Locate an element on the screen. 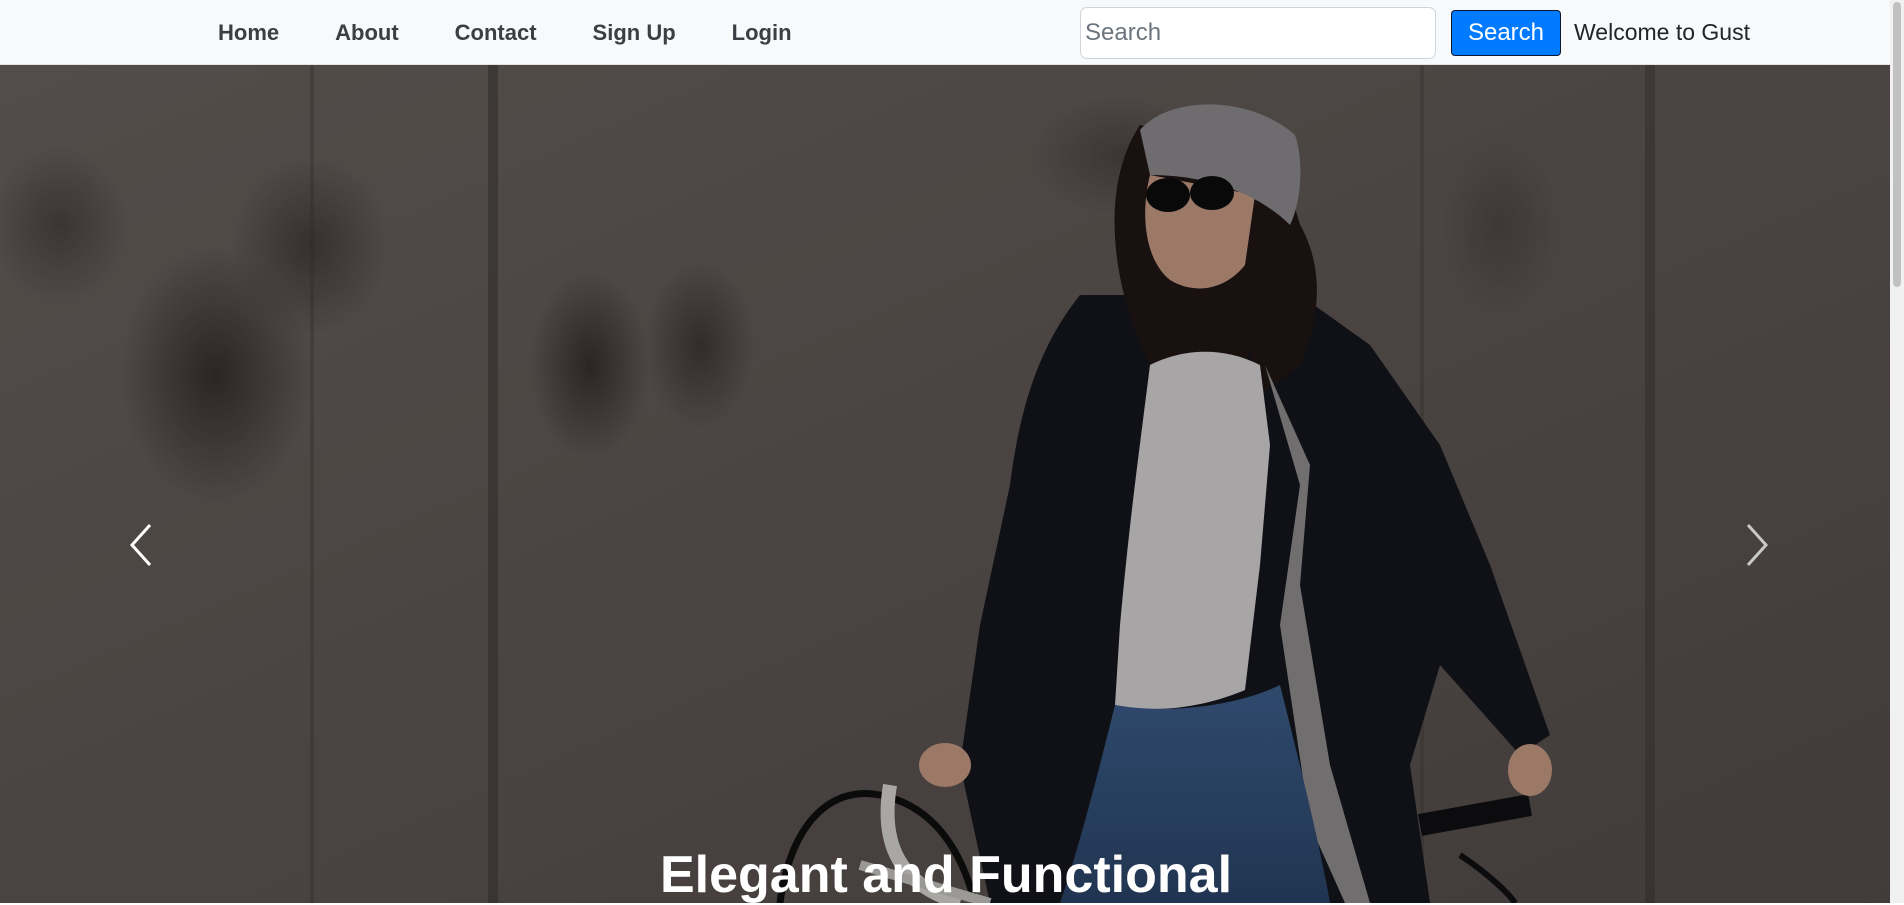 The width and height of the screenshot is (1904, 905). carousel-prev-control is located at coordinates (142, 545).